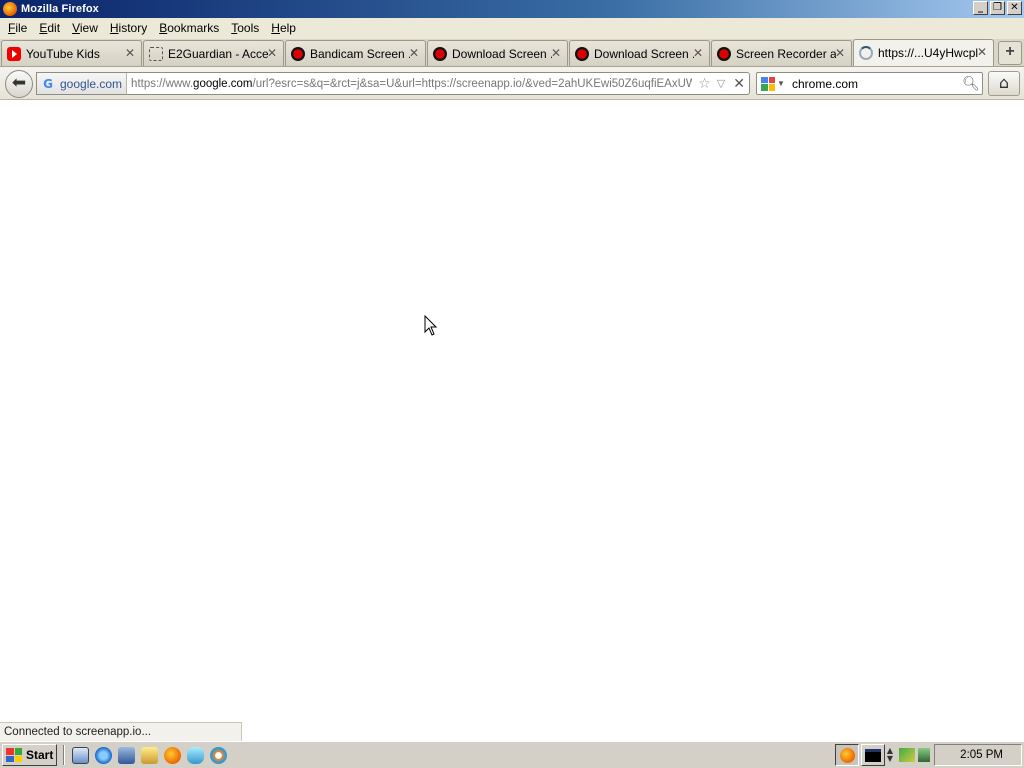 The image size is (1024, 768). What do you see at coordinates (17, 28) in the screenshot?
I see `menu-file: File` at bounding box center [17, 28].